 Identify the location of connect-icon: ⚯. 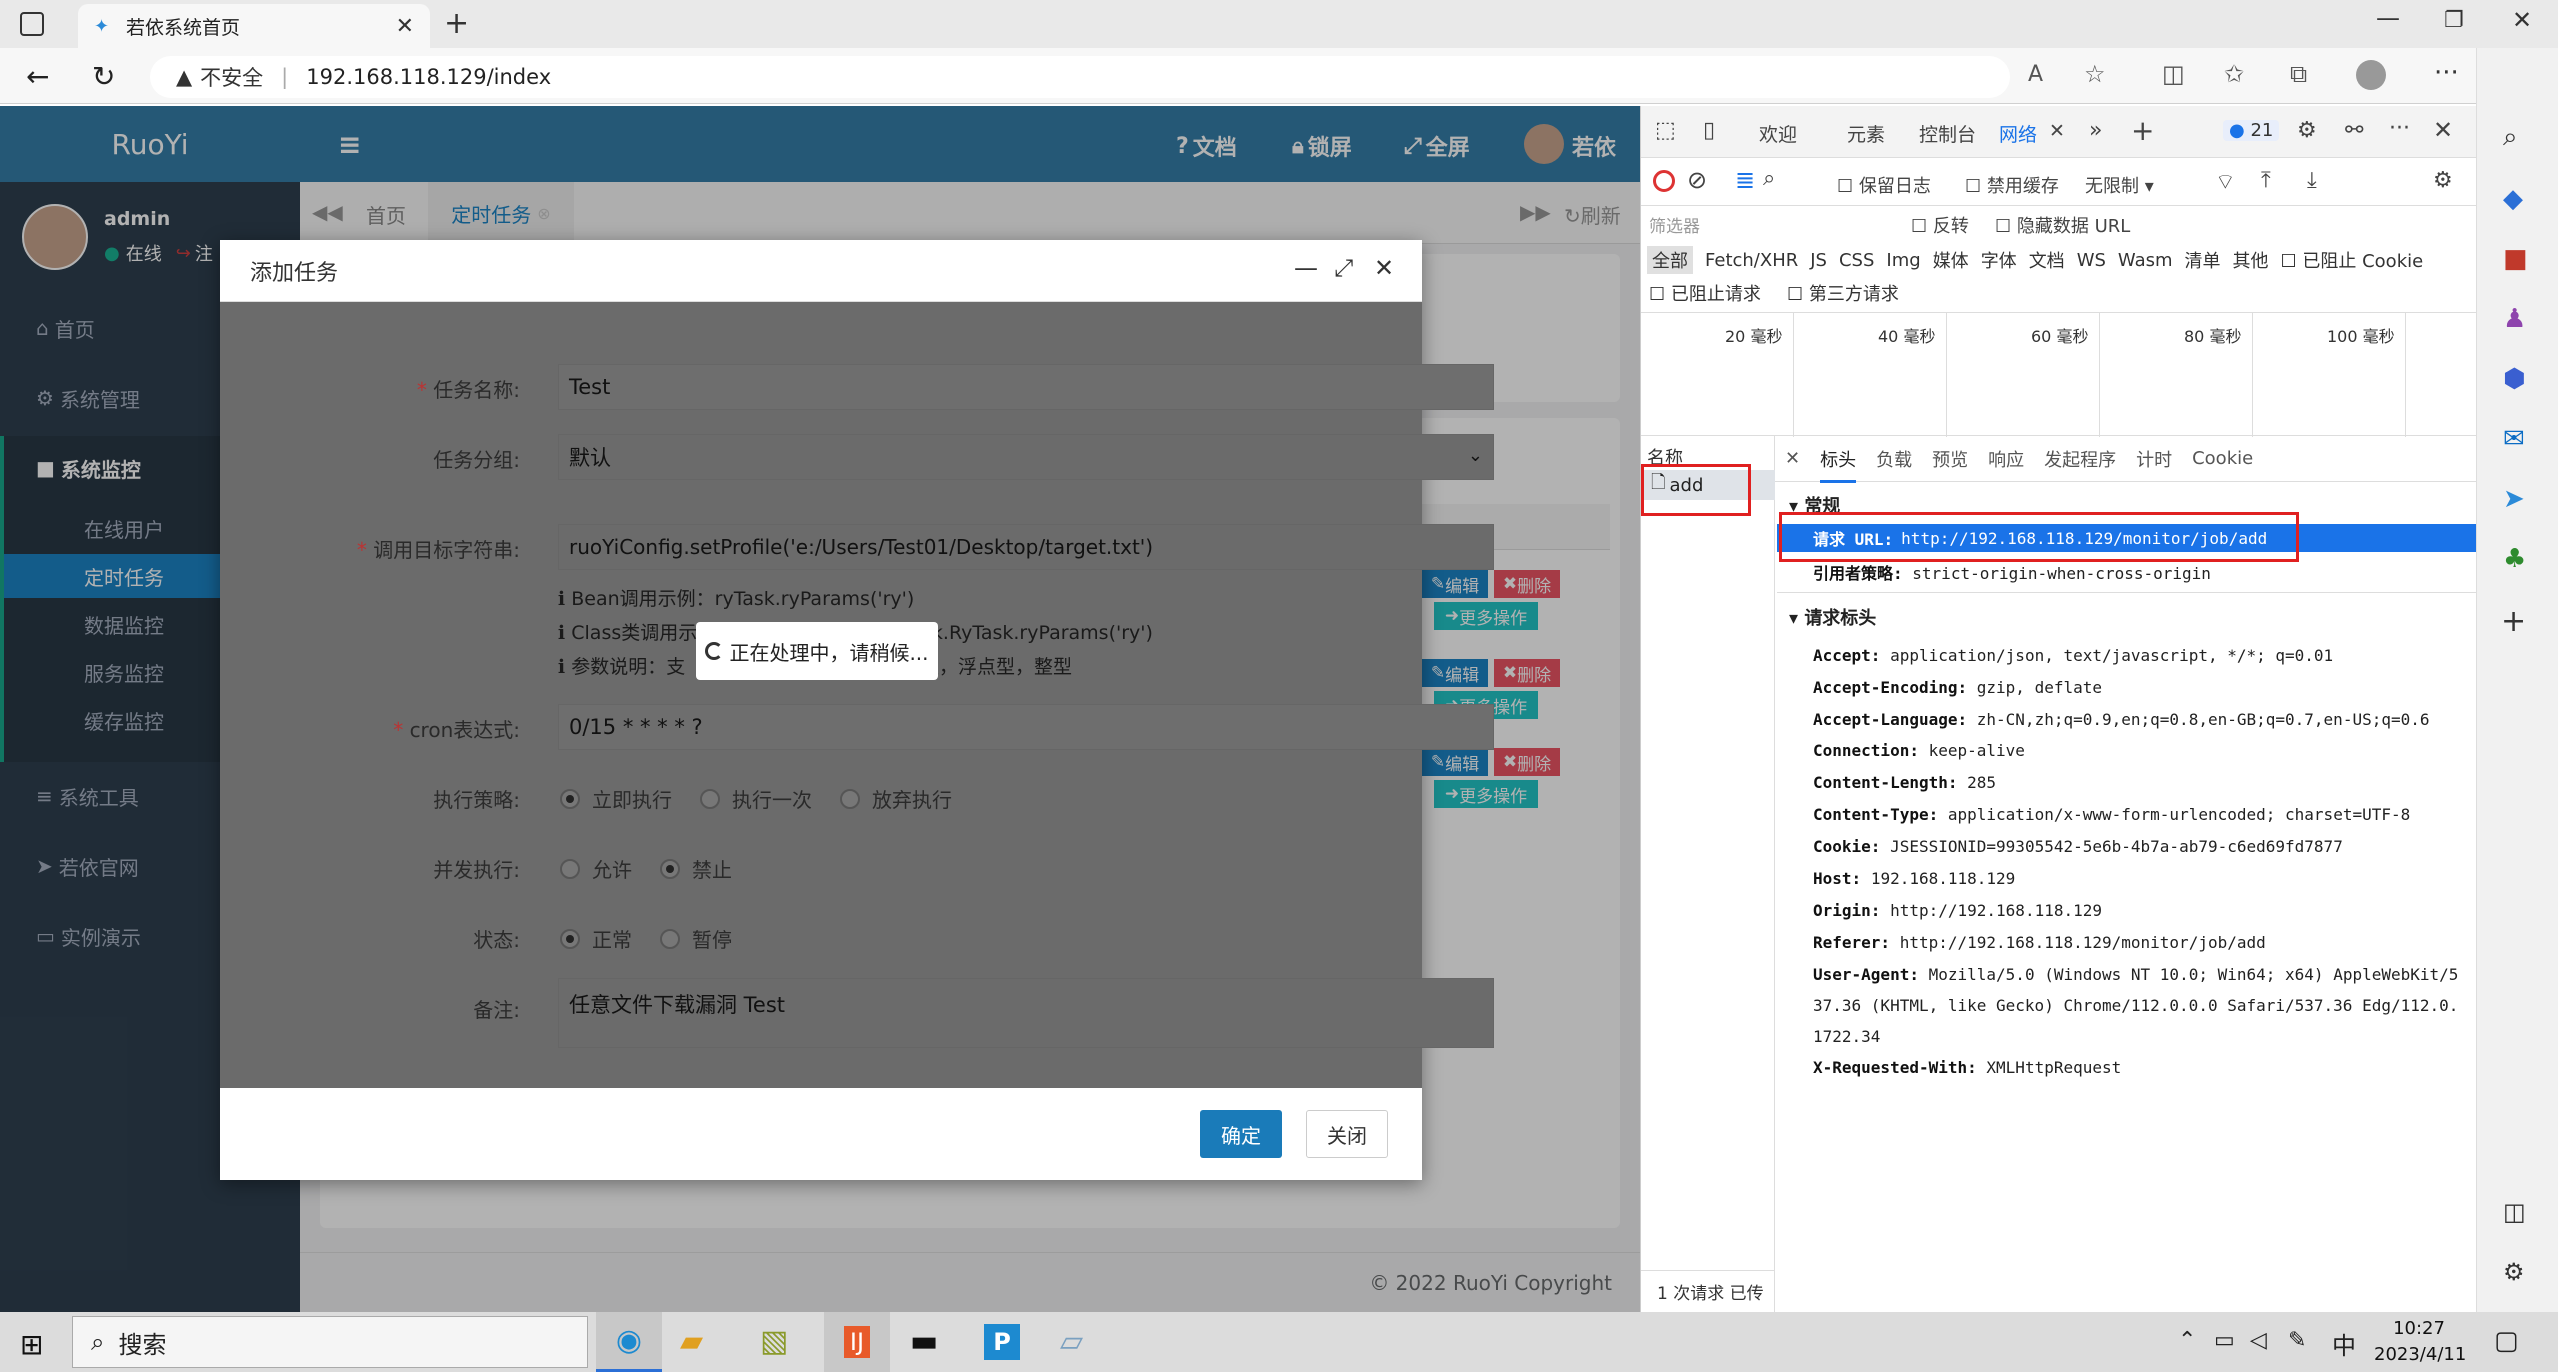
(2354, 130).